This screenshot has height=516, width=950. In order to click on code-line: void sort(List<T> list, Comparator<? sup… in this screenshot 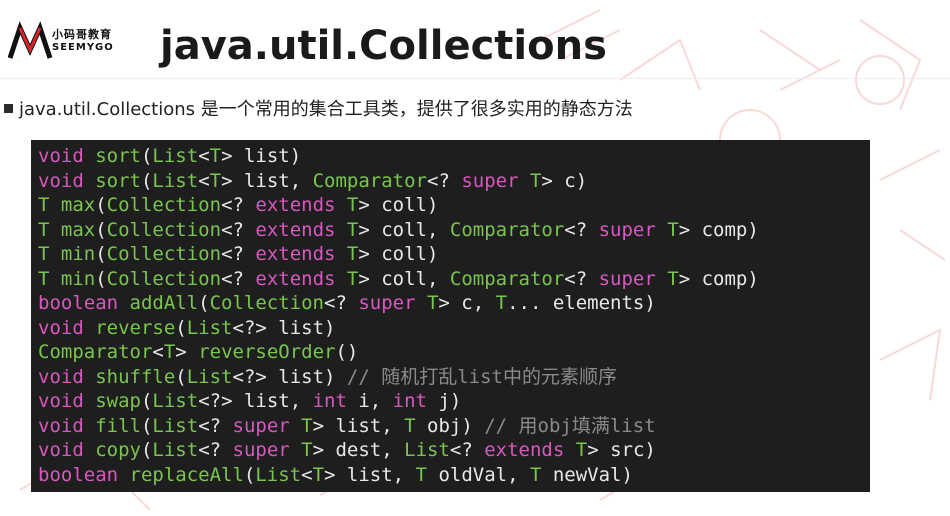, I will do `click(454, 181)`.